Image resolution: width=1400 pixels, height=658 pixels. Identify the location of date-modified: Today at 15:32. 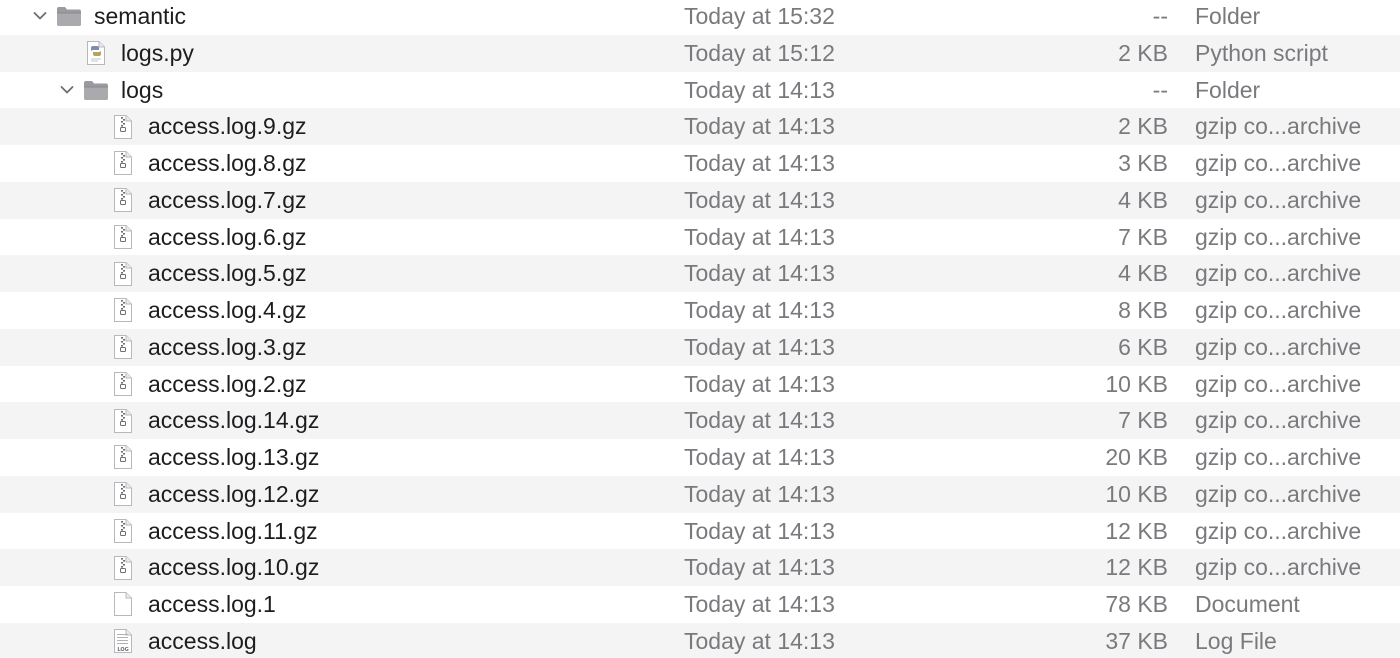
(759, 16).